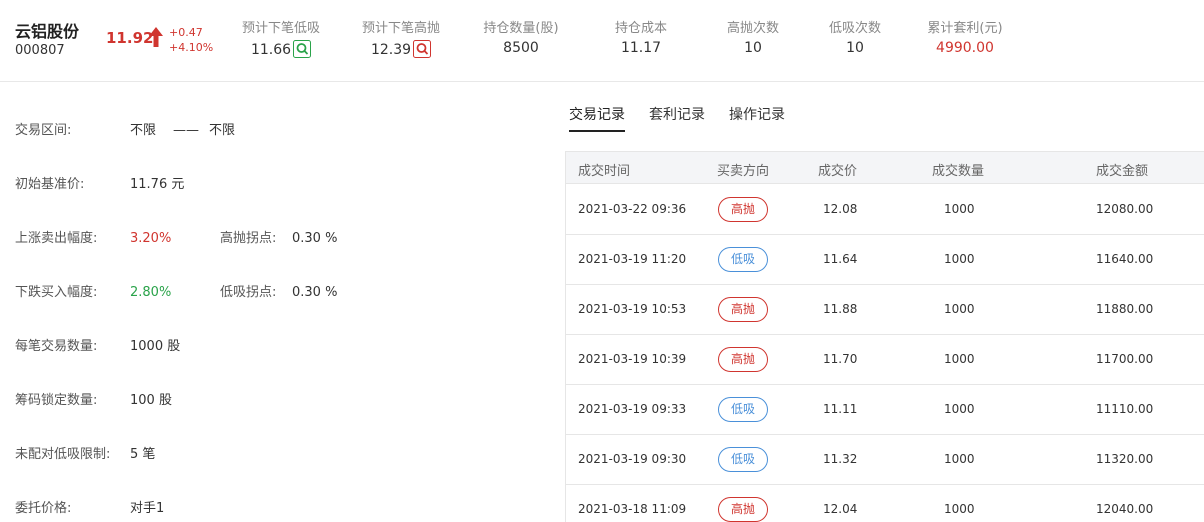  I want to click on table-row: 2021-03-18 11:09 高抛 12.04 1000 12040.00, so click(885, 503).